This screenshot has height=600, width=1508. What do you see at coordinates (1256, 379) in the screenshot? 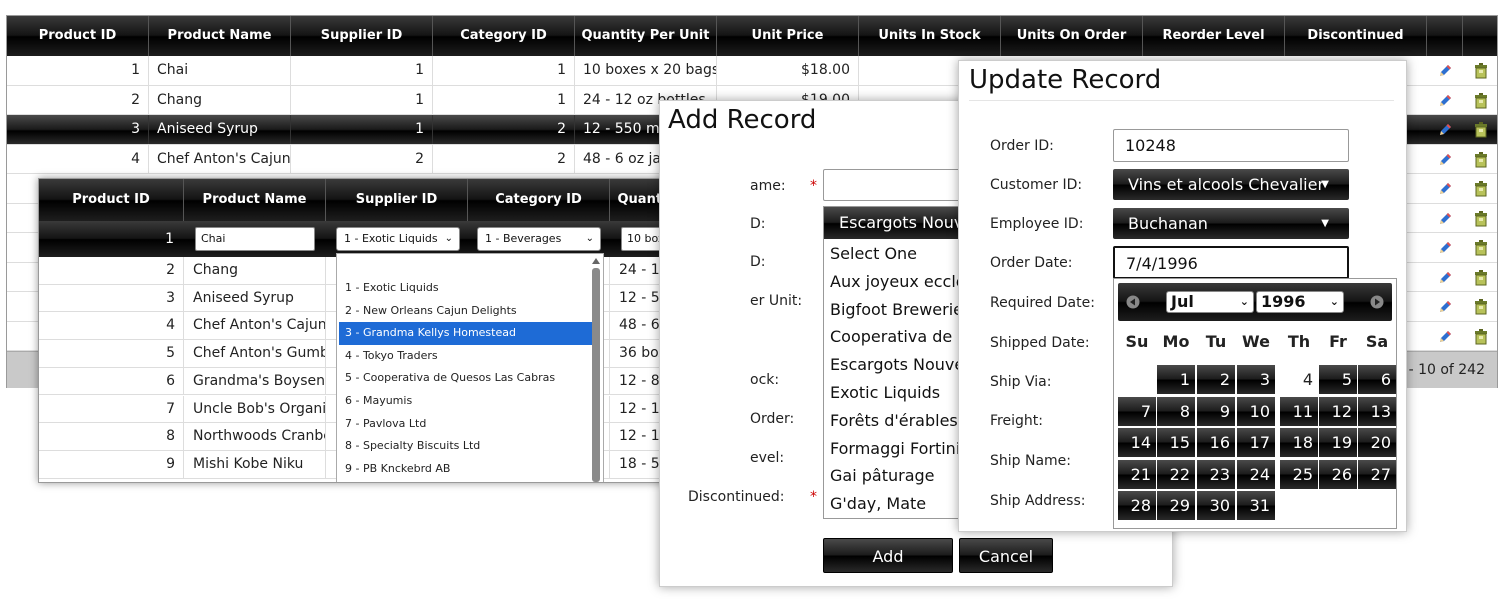
I see `calendar-day: 3` at bounding box center [1256, 379].